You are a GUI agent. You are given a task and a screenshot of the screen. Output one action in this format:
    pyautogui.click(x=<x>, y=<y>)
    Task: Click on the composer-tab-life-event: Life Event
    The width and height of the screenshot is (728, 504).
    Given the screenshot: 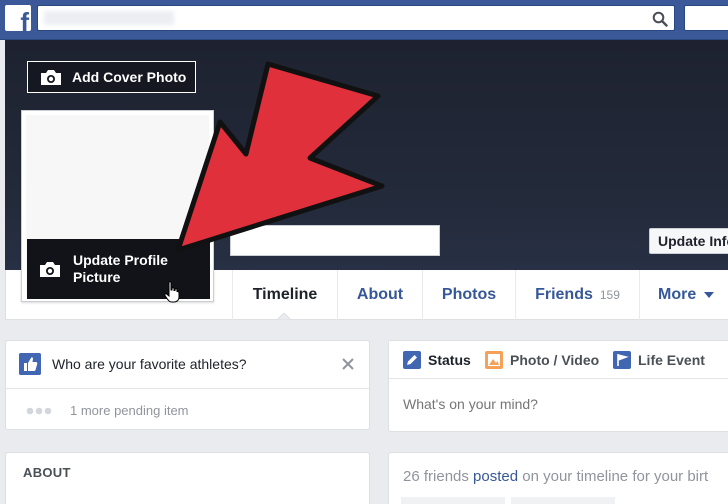 What is the action you would take?
    pyautogui.click(x=659, y=360)
    